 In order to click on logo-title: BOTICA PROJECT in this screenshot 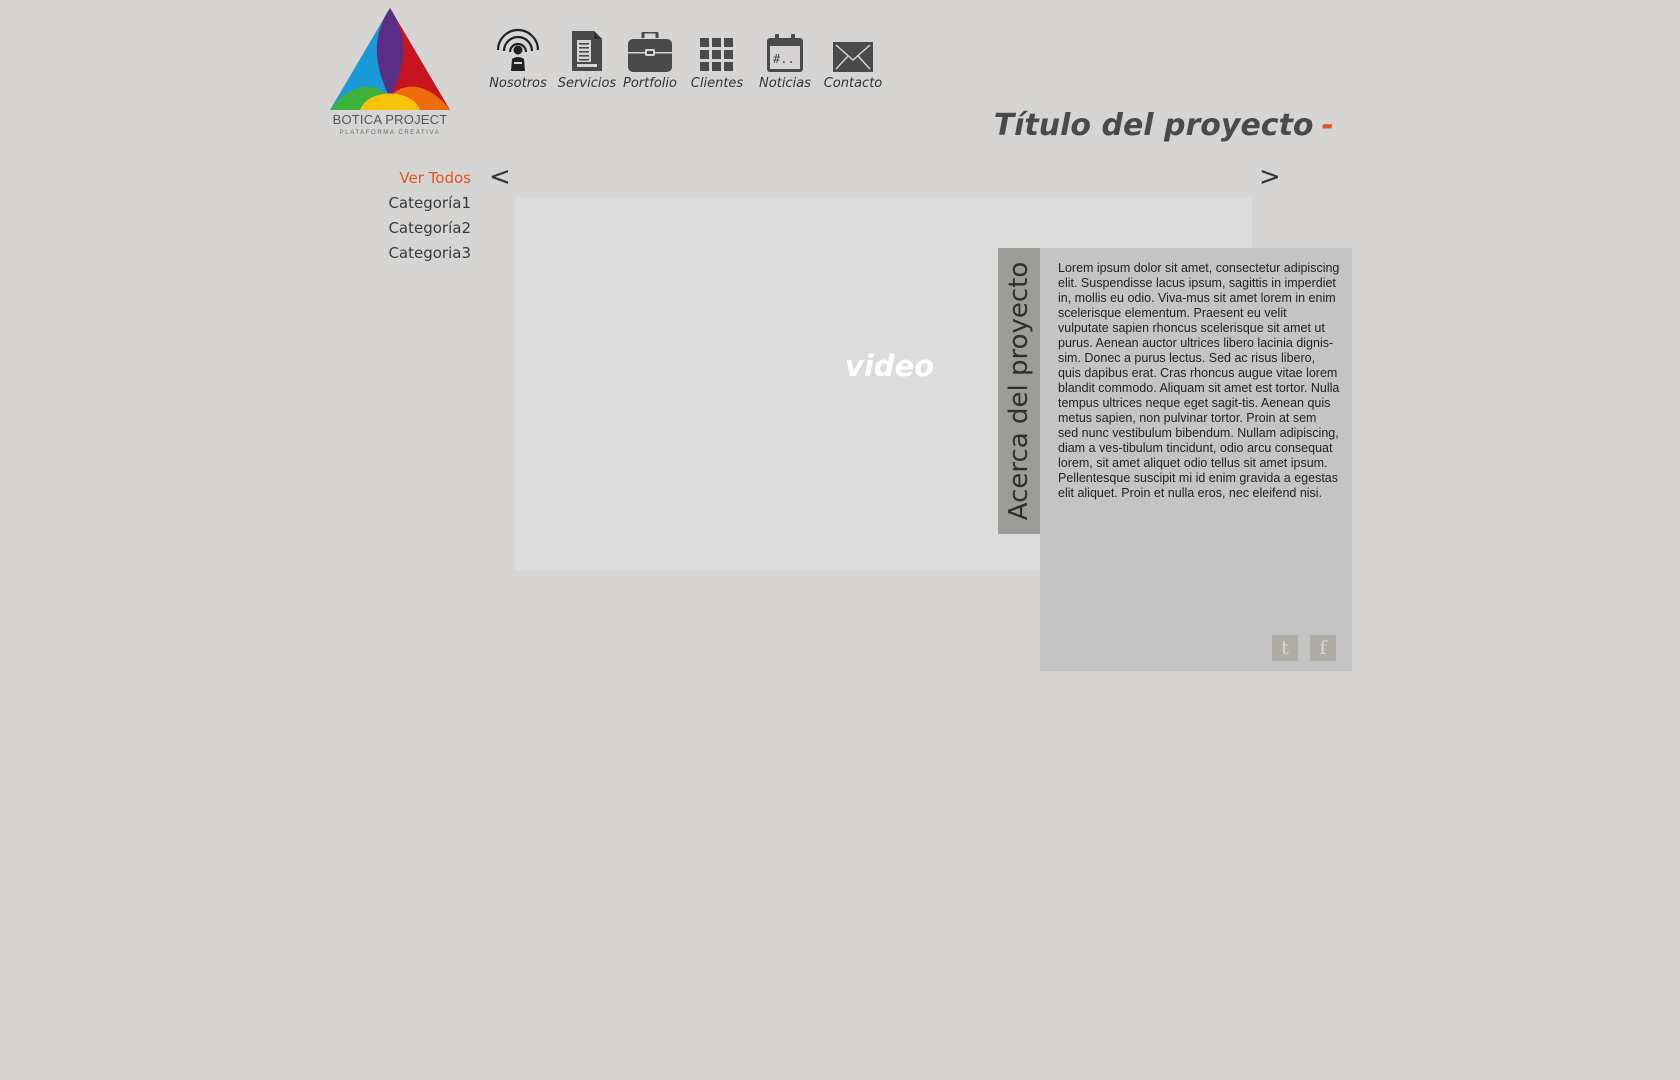, I will do `click(390, 119)`.